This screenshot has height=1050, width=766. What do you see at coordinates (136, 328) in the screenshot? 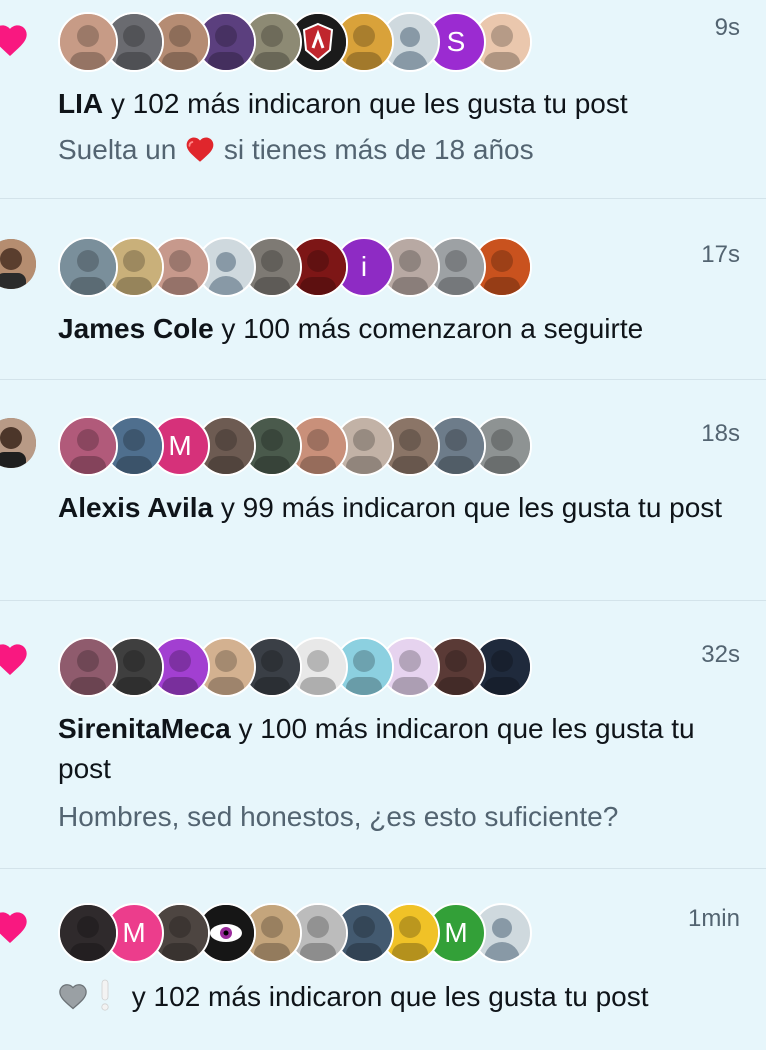
I see `actor-name: James Cole` at bounding box center [136, 328].